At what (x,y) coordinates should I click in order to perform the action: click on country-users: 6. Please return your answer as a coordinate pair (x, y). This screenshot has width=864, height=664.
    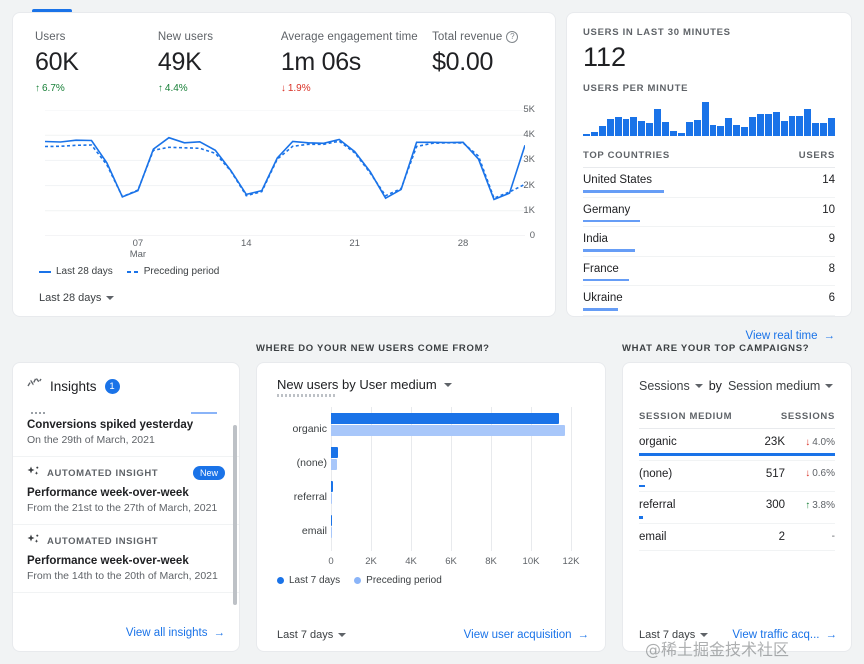
    Looking at the image, I should click on (831, 298).